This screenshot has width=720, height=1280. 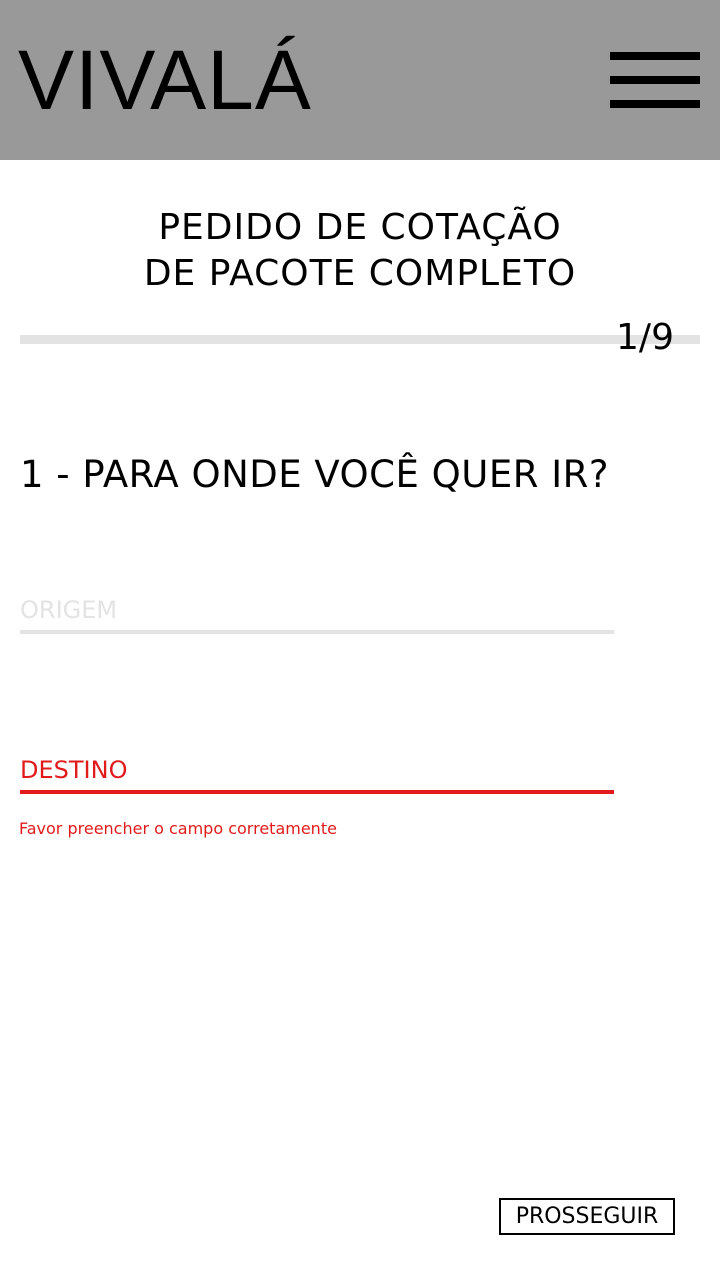 I want to click on menu-bar-middle, so click(x=655, y=80).